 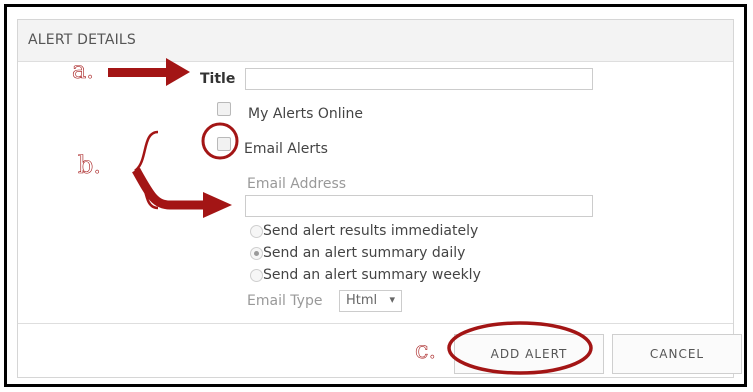 I want to click on radio-daily, so click(x=256, y=253).